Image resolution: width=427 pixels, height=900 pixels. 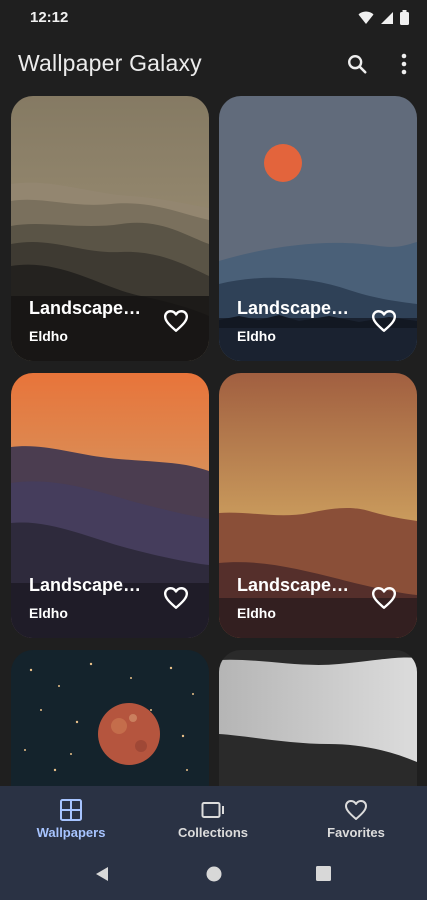 What do you see at coordinates (102, 874) in the screenshot?
I see `back-icon` at bounding box center [102, 874].